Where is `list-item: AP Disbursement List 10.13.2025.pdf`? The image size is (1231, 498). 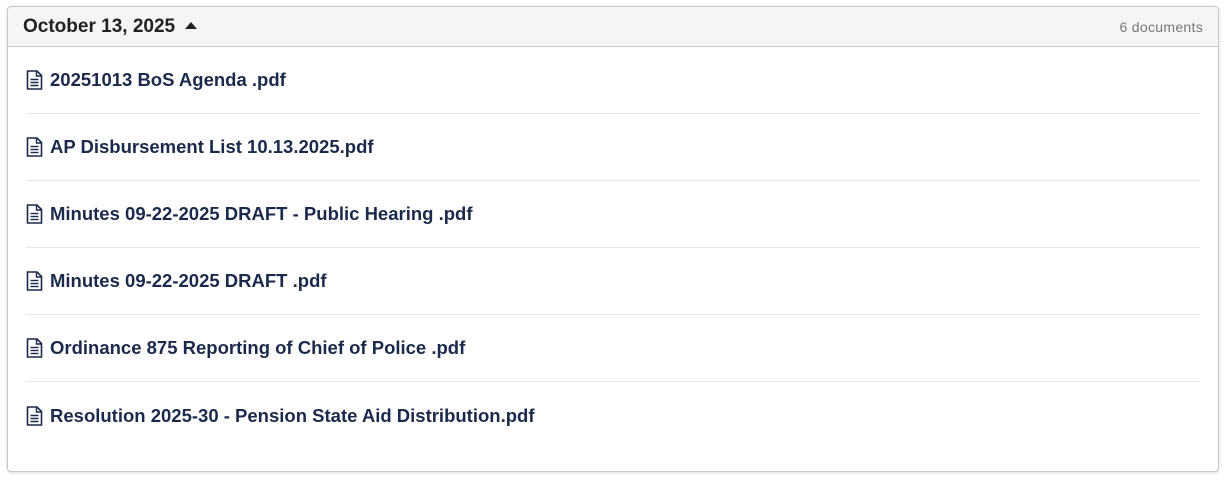
list-item: AP Disbursement List 10.13.2025.pdf is located at coordinates (613, 147).